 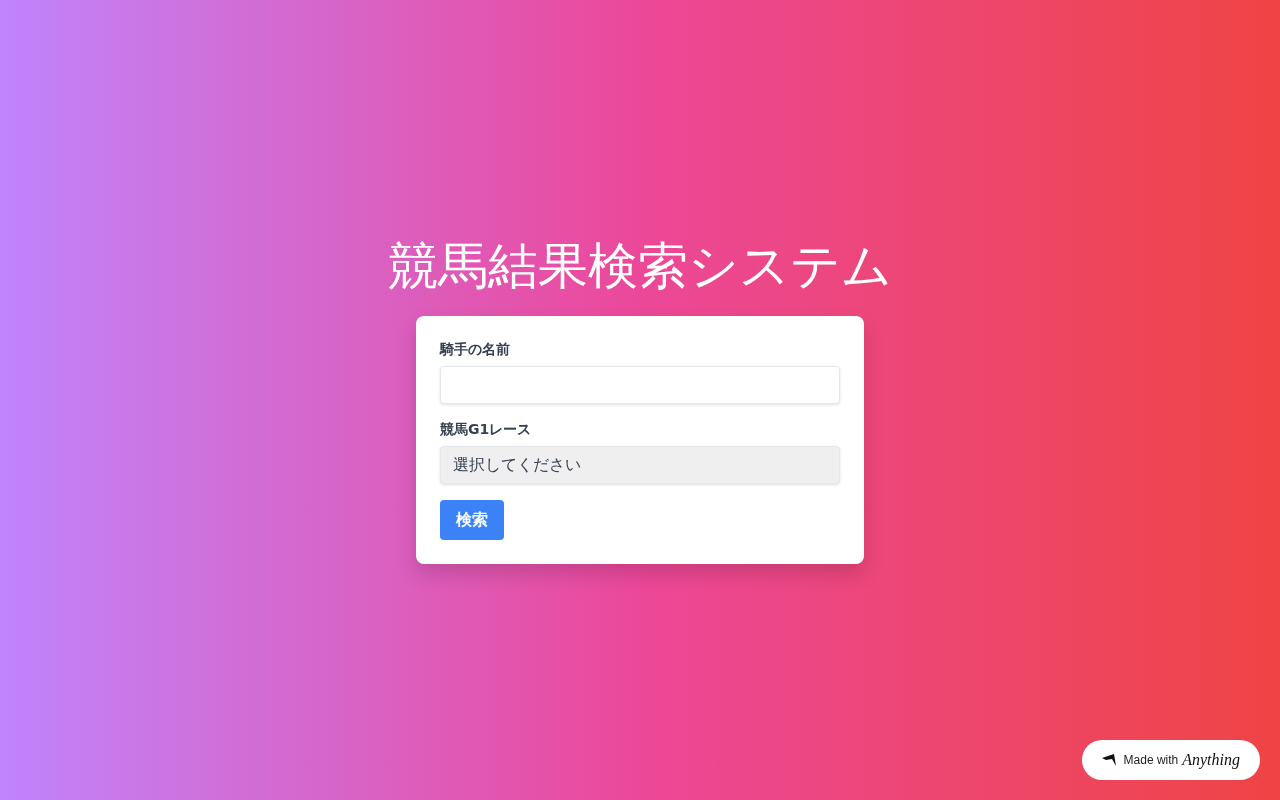 I want to click on search-button: 検索, so click(x=472, y=520).